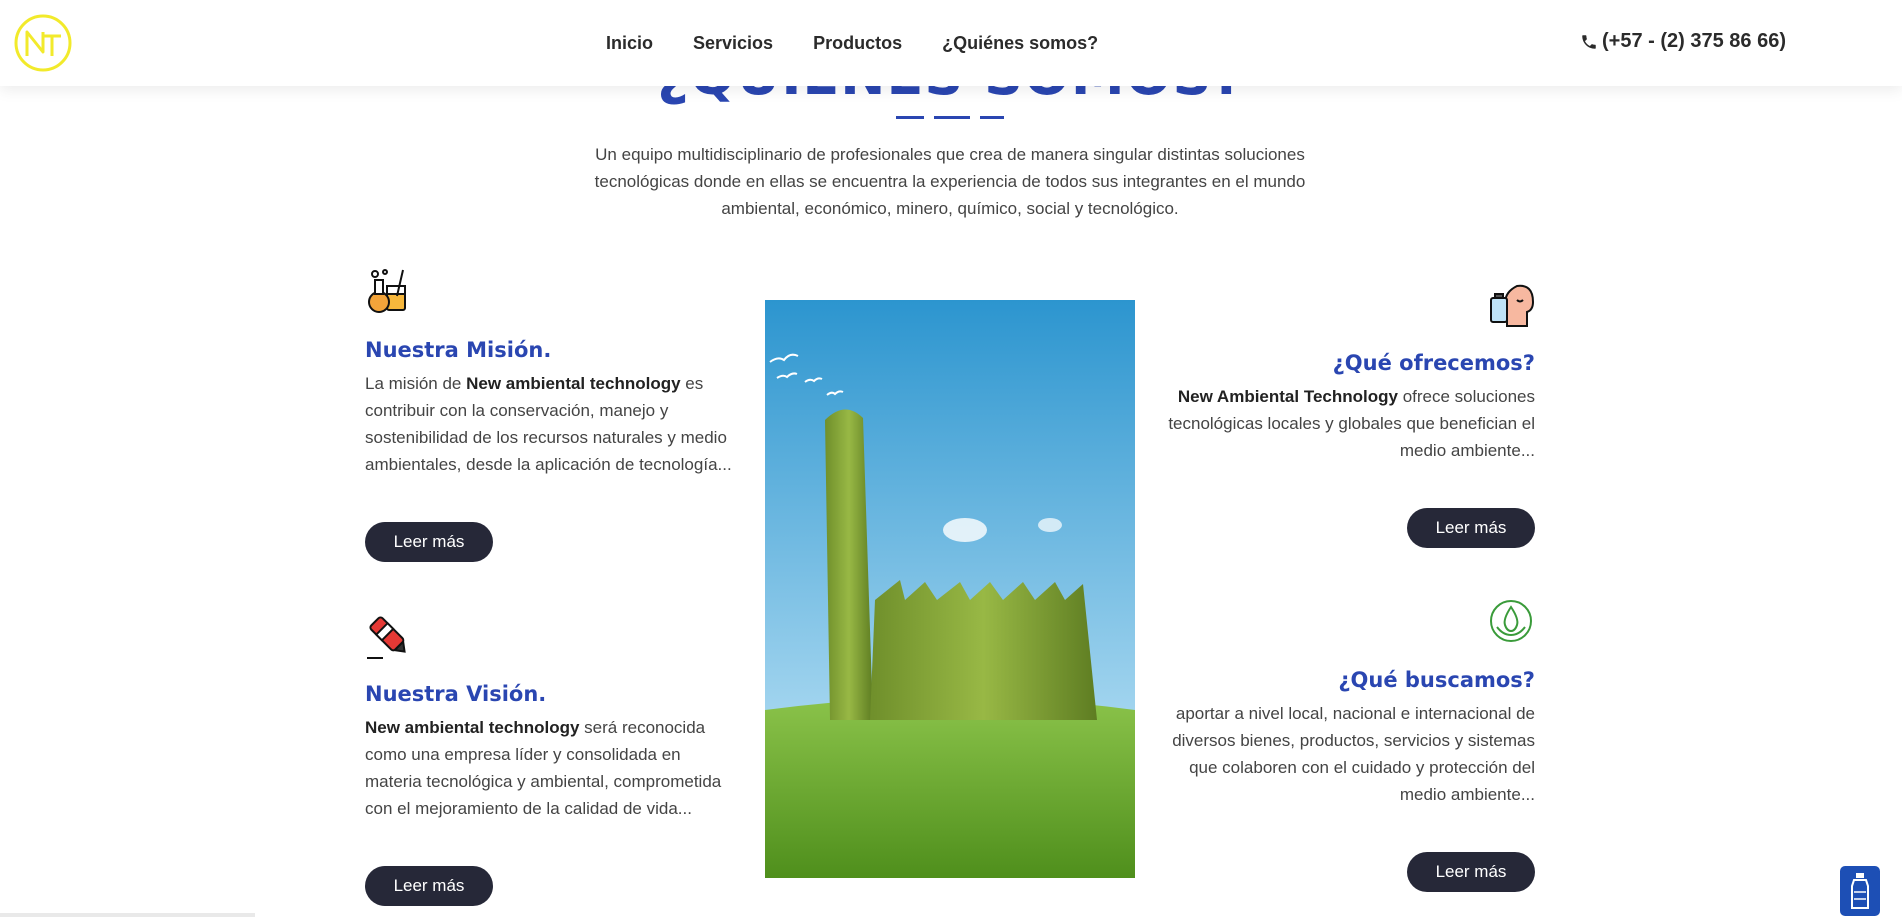 Image resolution: width=1902 pixels, height=917 pixels. What do you see at coordinates (950, 589) in the screenshot?
I see `green-factory-image` at bounding box center [950, 589].